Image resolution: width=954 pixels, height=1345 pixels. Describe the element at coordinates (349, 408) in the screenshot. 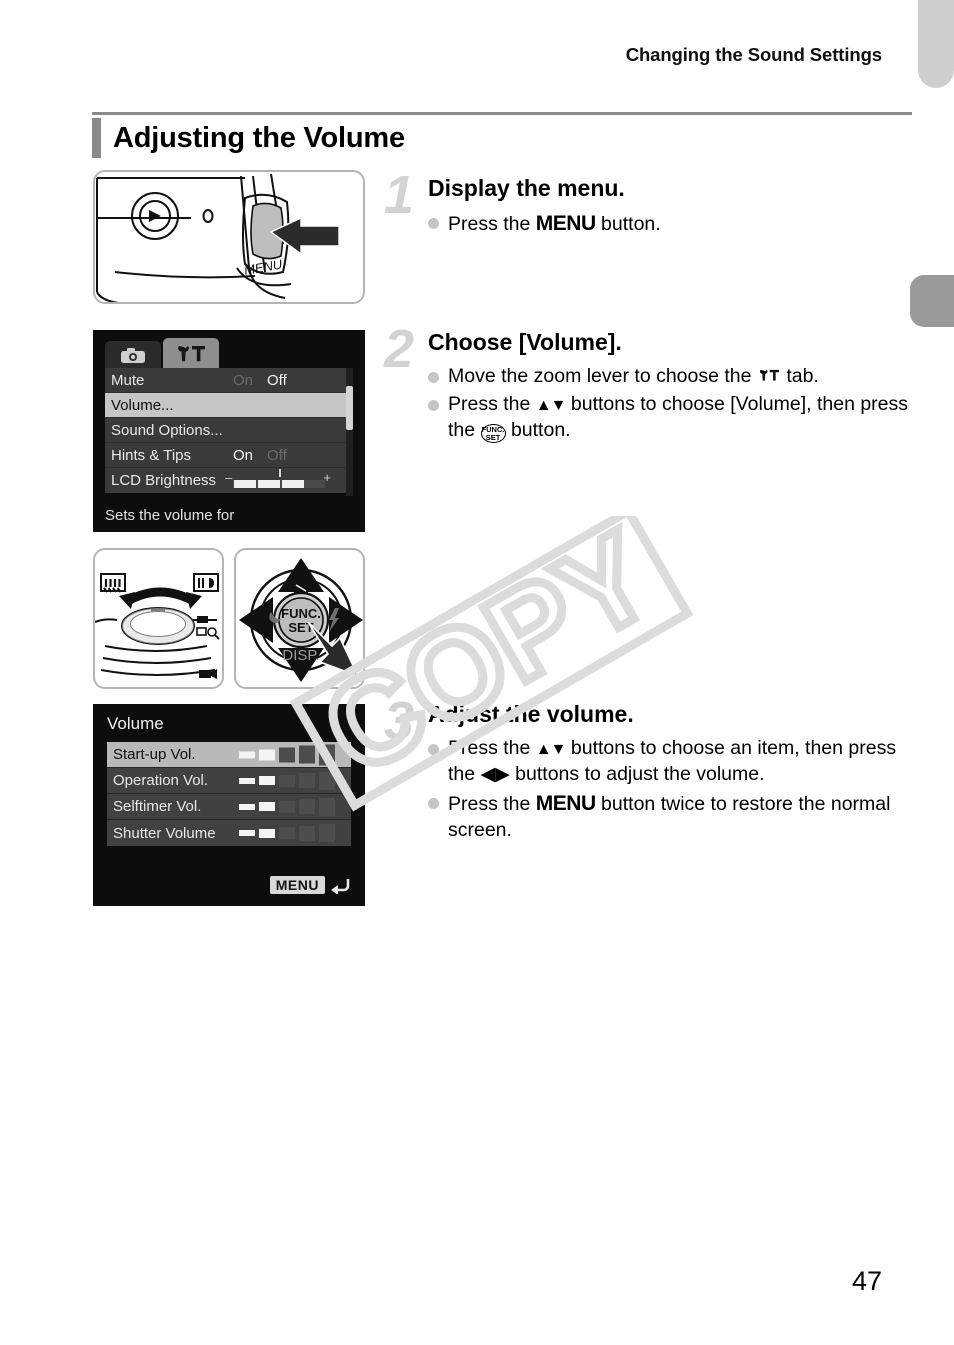

I see `menu-scrollbar-thumb` at that location.